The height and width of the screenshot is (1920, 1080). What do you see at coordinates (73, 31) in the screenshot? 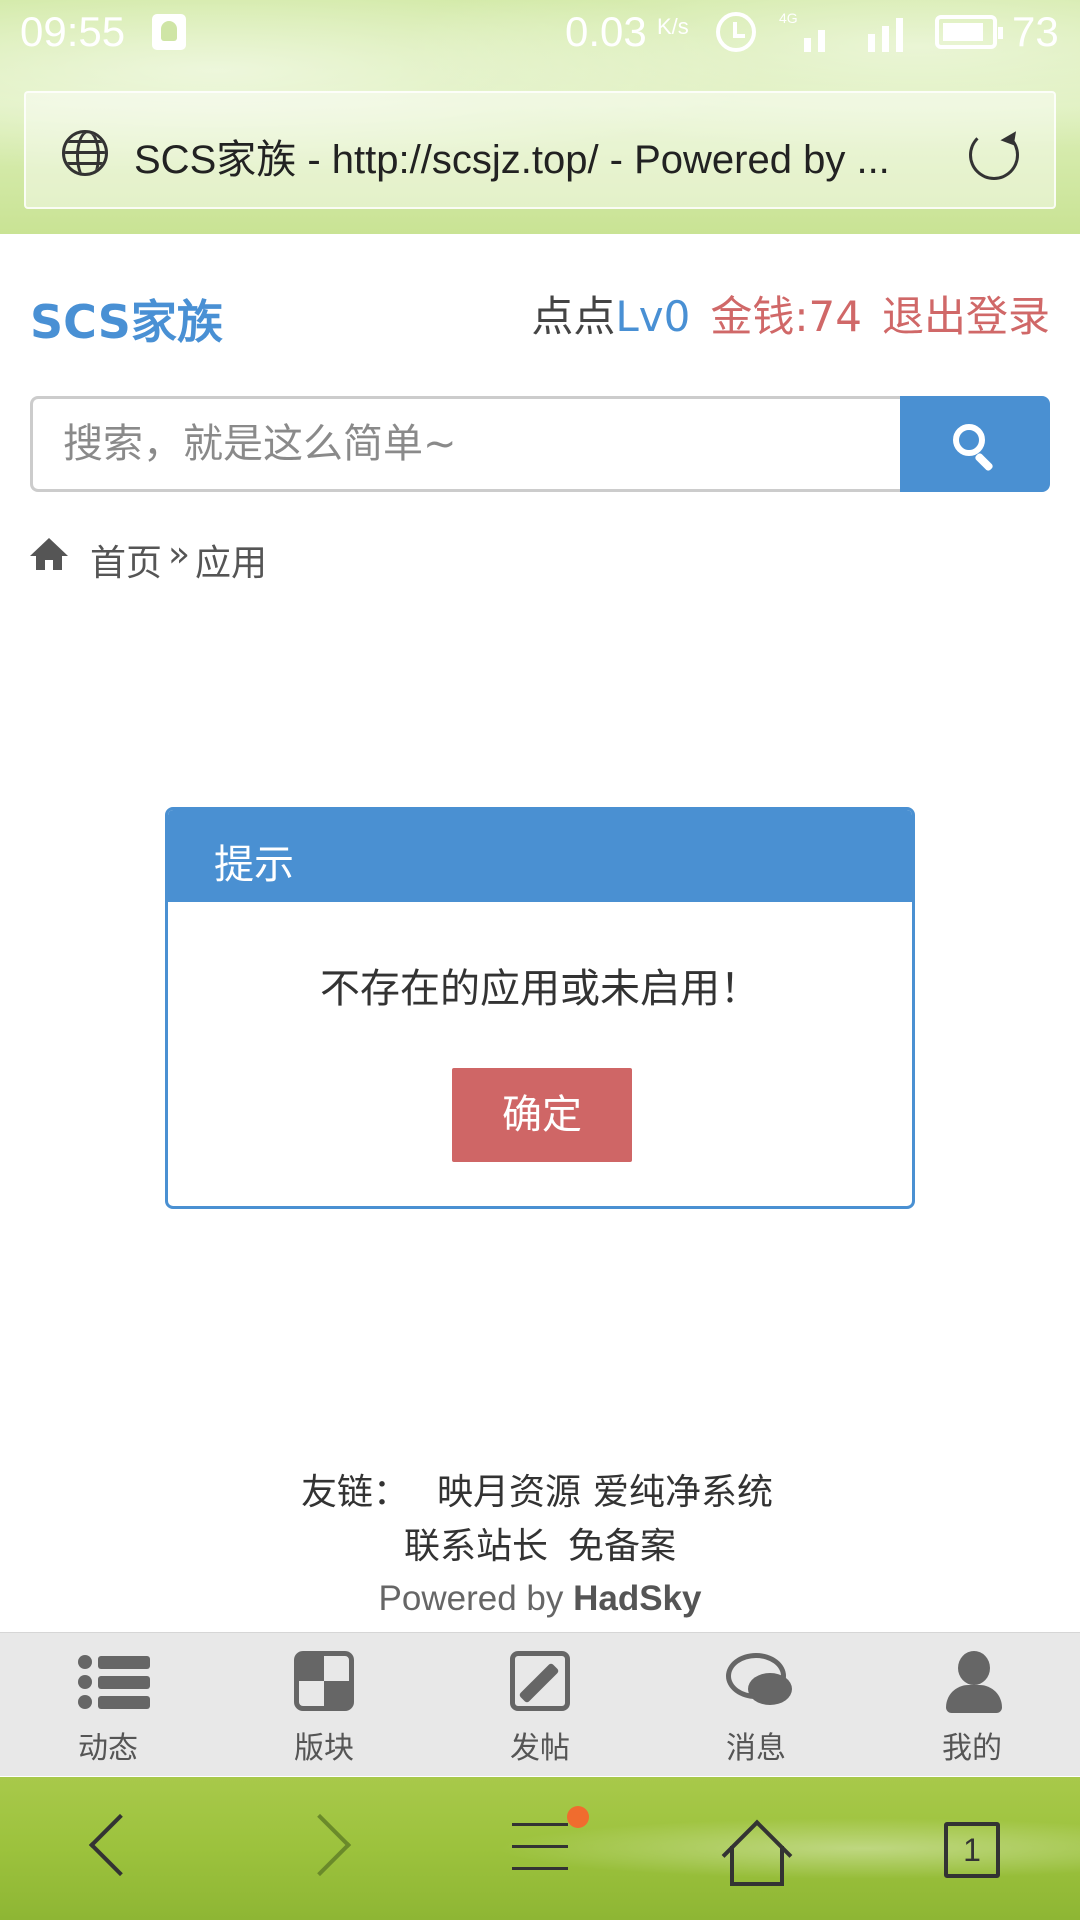
I see `status-time: 09:55` at bounding box center [73, 31].